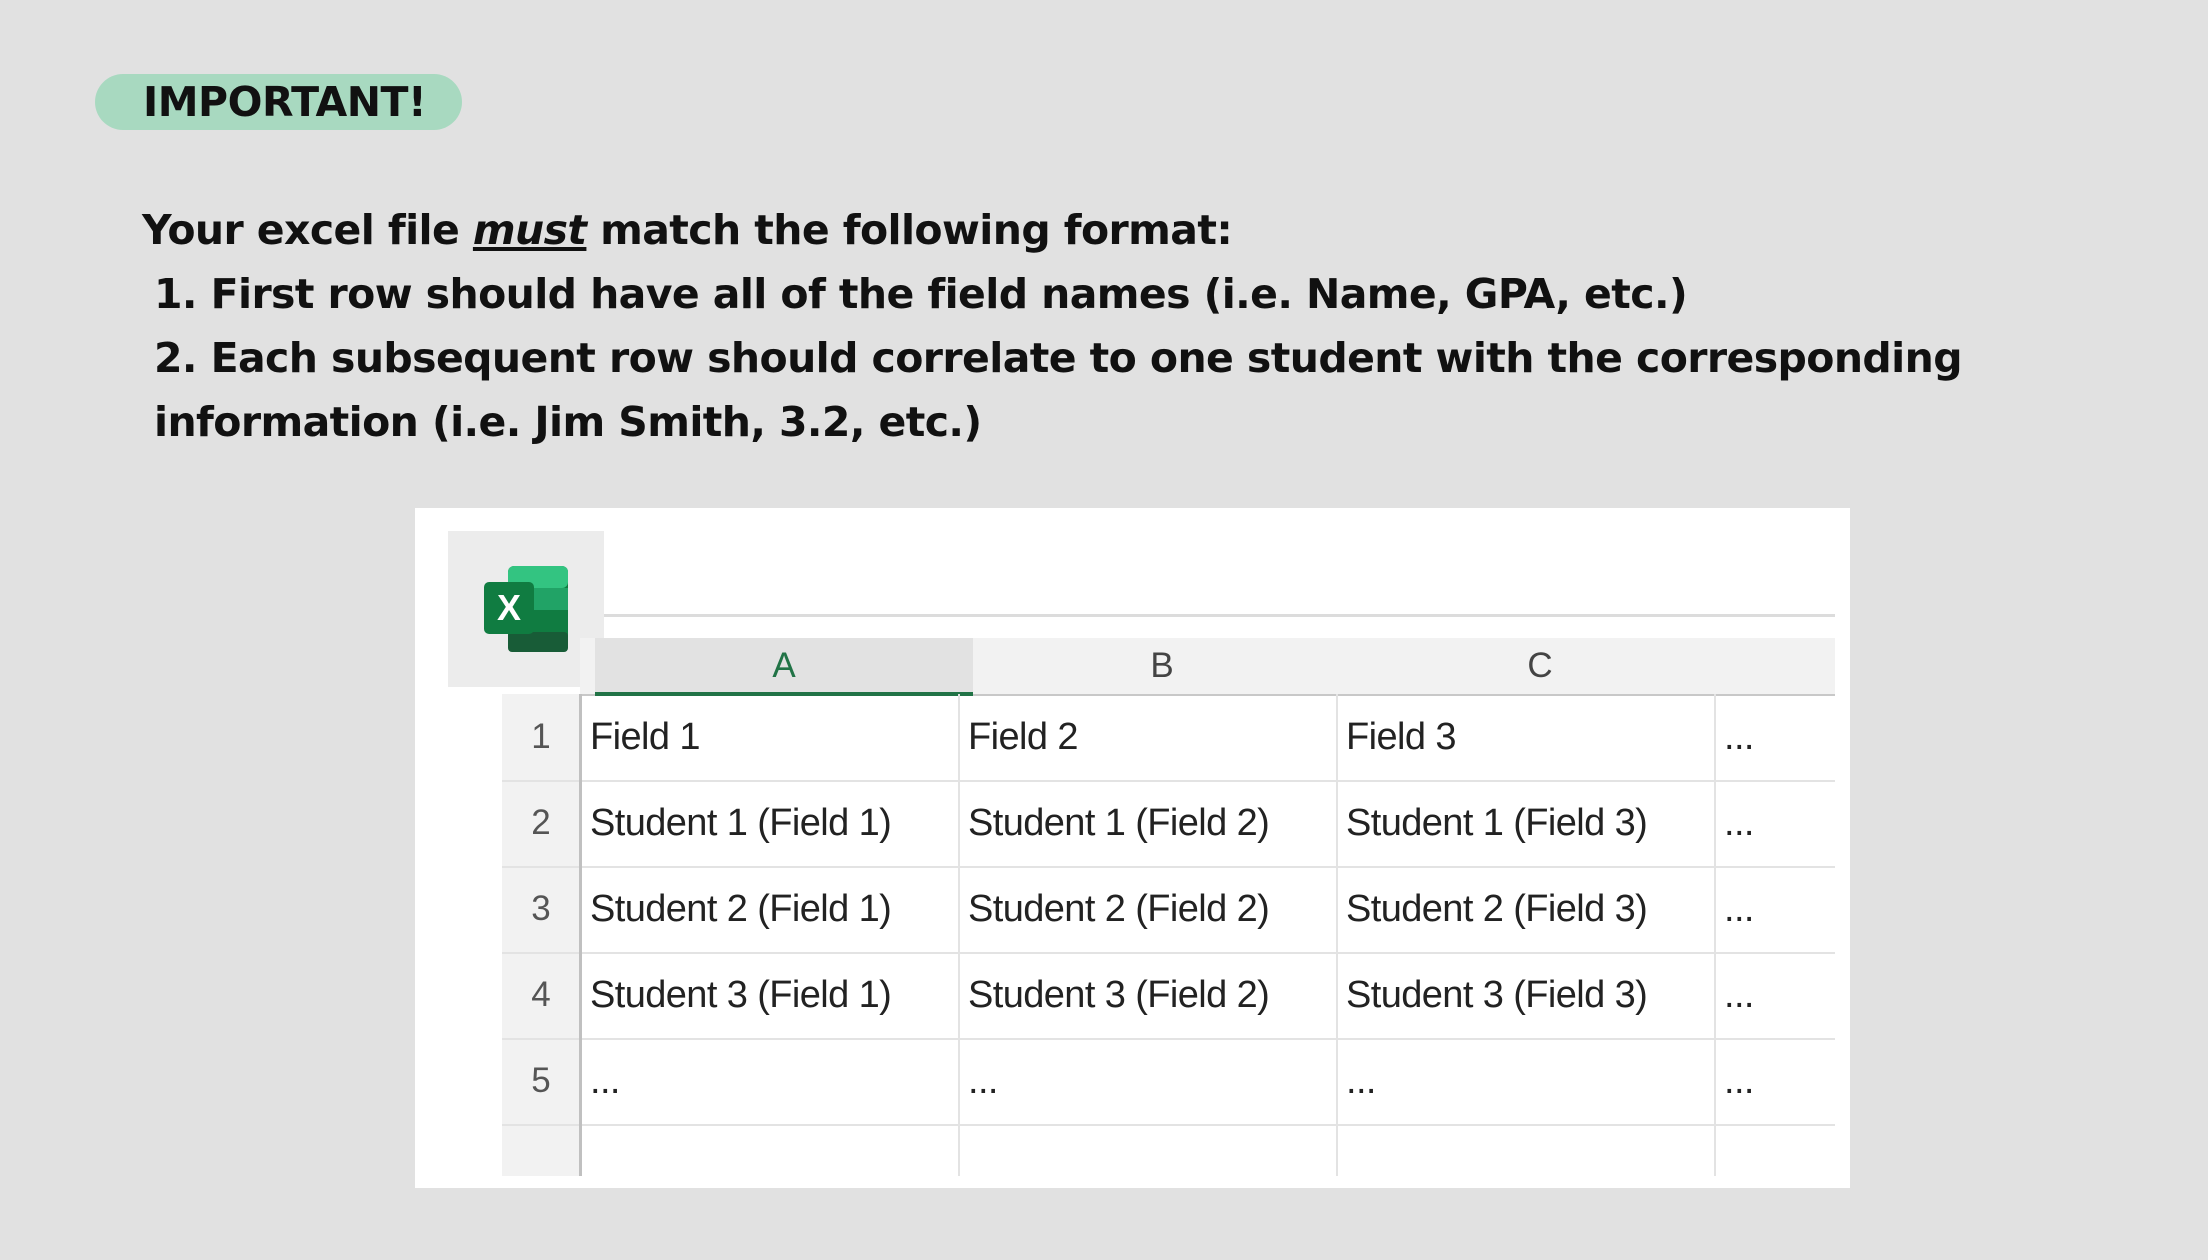 The height and width of the screenshot is (1260, 2208). What do you see at coordinates (771, 995) in the screenshot?
I see `cell: Student 3 (Field 1)` at bounding box center [771, 995].